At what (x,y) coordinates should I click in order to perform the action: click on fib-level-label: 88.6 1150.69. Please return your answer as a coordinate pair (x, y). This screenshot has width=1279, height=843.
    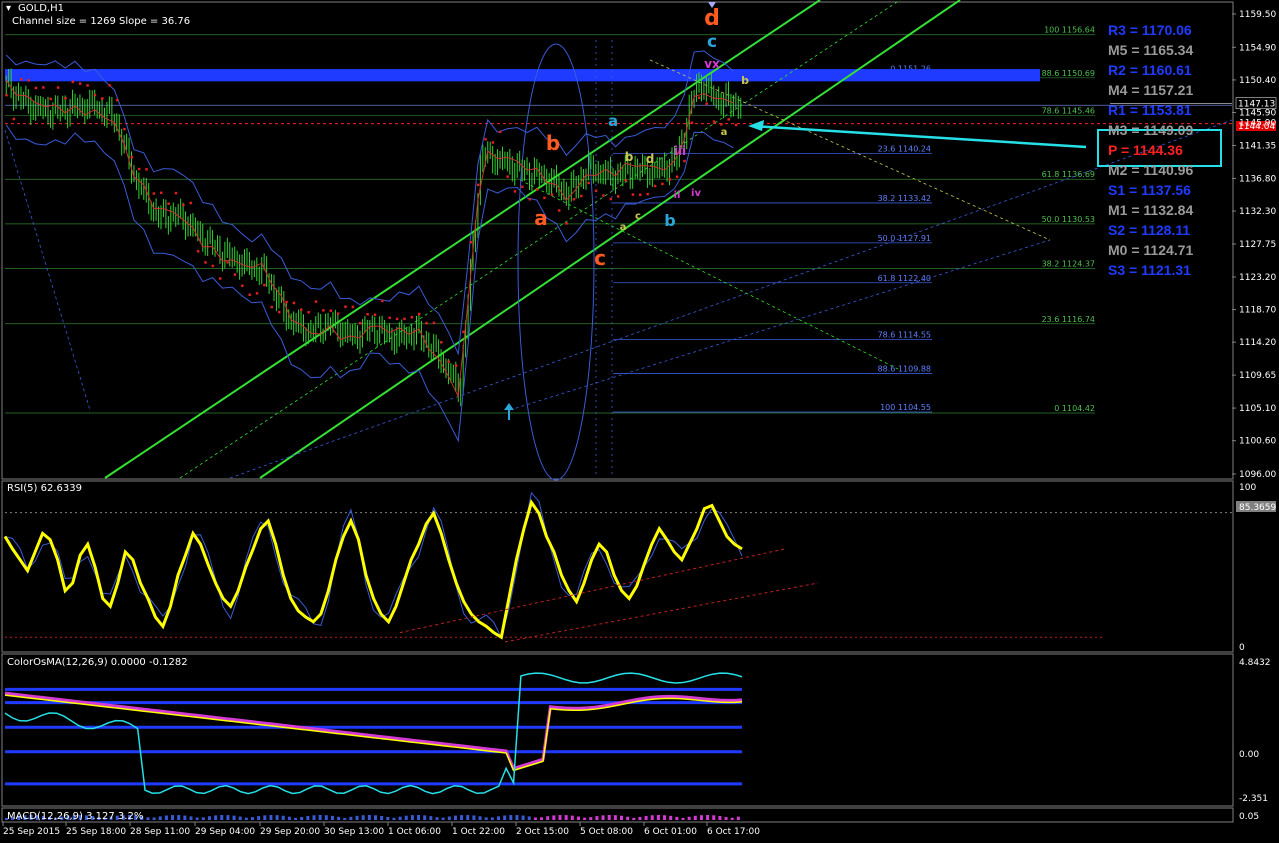
    Looking at the image, I should click on (1068, 73).